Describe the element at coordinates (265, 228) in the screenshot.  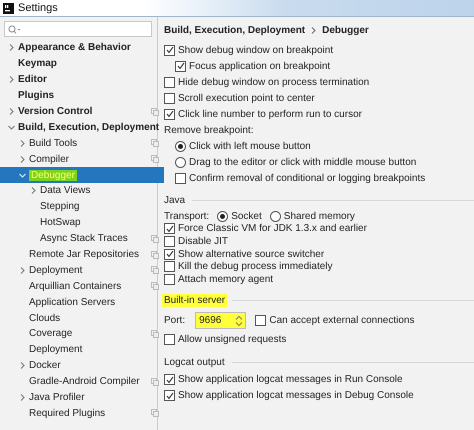
I see `checkbox: Force Classic VM for JDK 1.3.x and earlier` at that location.